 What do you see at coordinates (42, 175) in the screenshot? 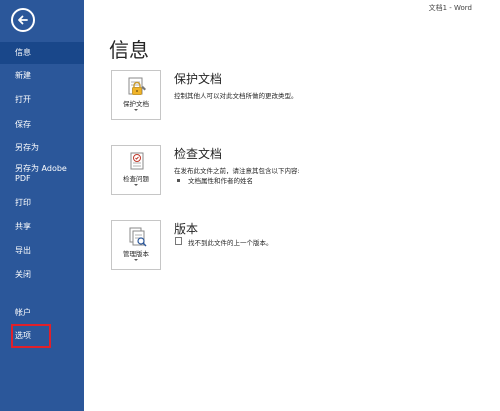
I see `nav-item-save-as-adobe-pdf: 另存为 Adobe PDF` at bounding box center [42, 175].